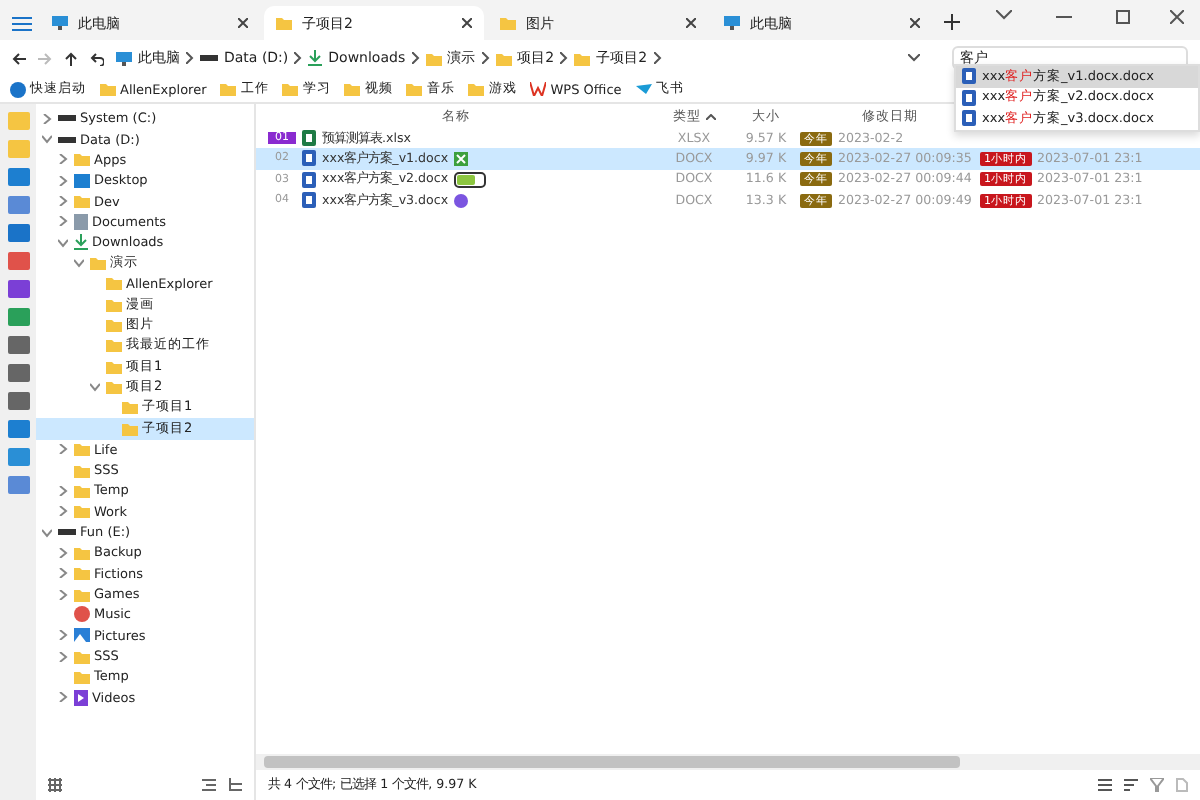 This screenshot has width=1200, height=800. I want to click on sort-icon, so click(1131, 785).